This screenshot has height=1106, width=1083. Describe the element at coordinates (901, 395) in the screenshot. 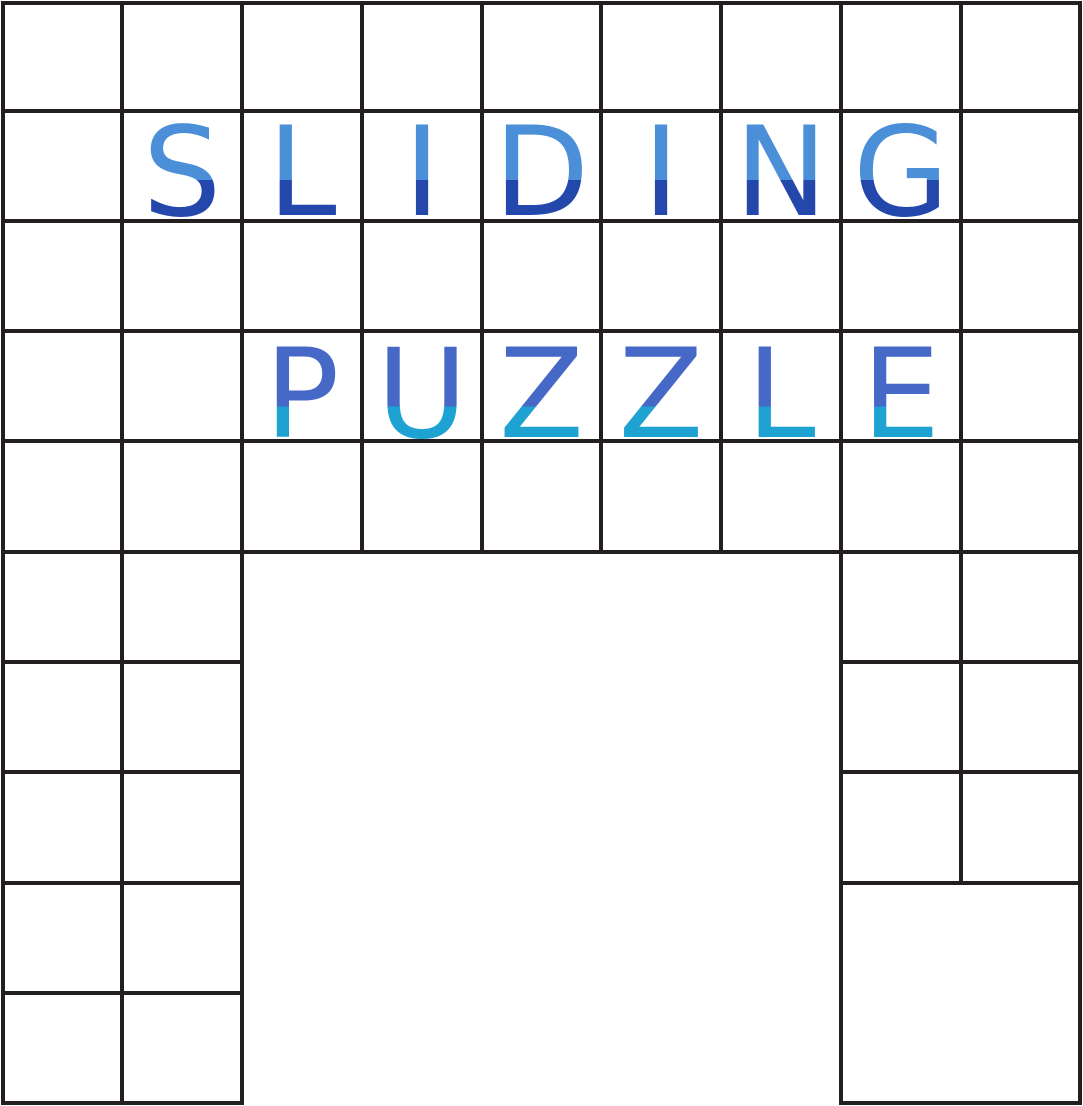

I see `title-letter-e: E` at that location.